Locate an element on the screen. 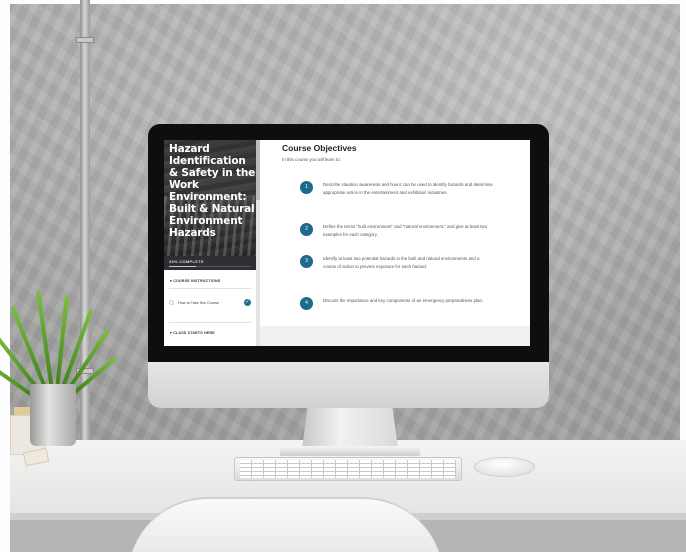  plant-pot is located at coordinates (53, 415).